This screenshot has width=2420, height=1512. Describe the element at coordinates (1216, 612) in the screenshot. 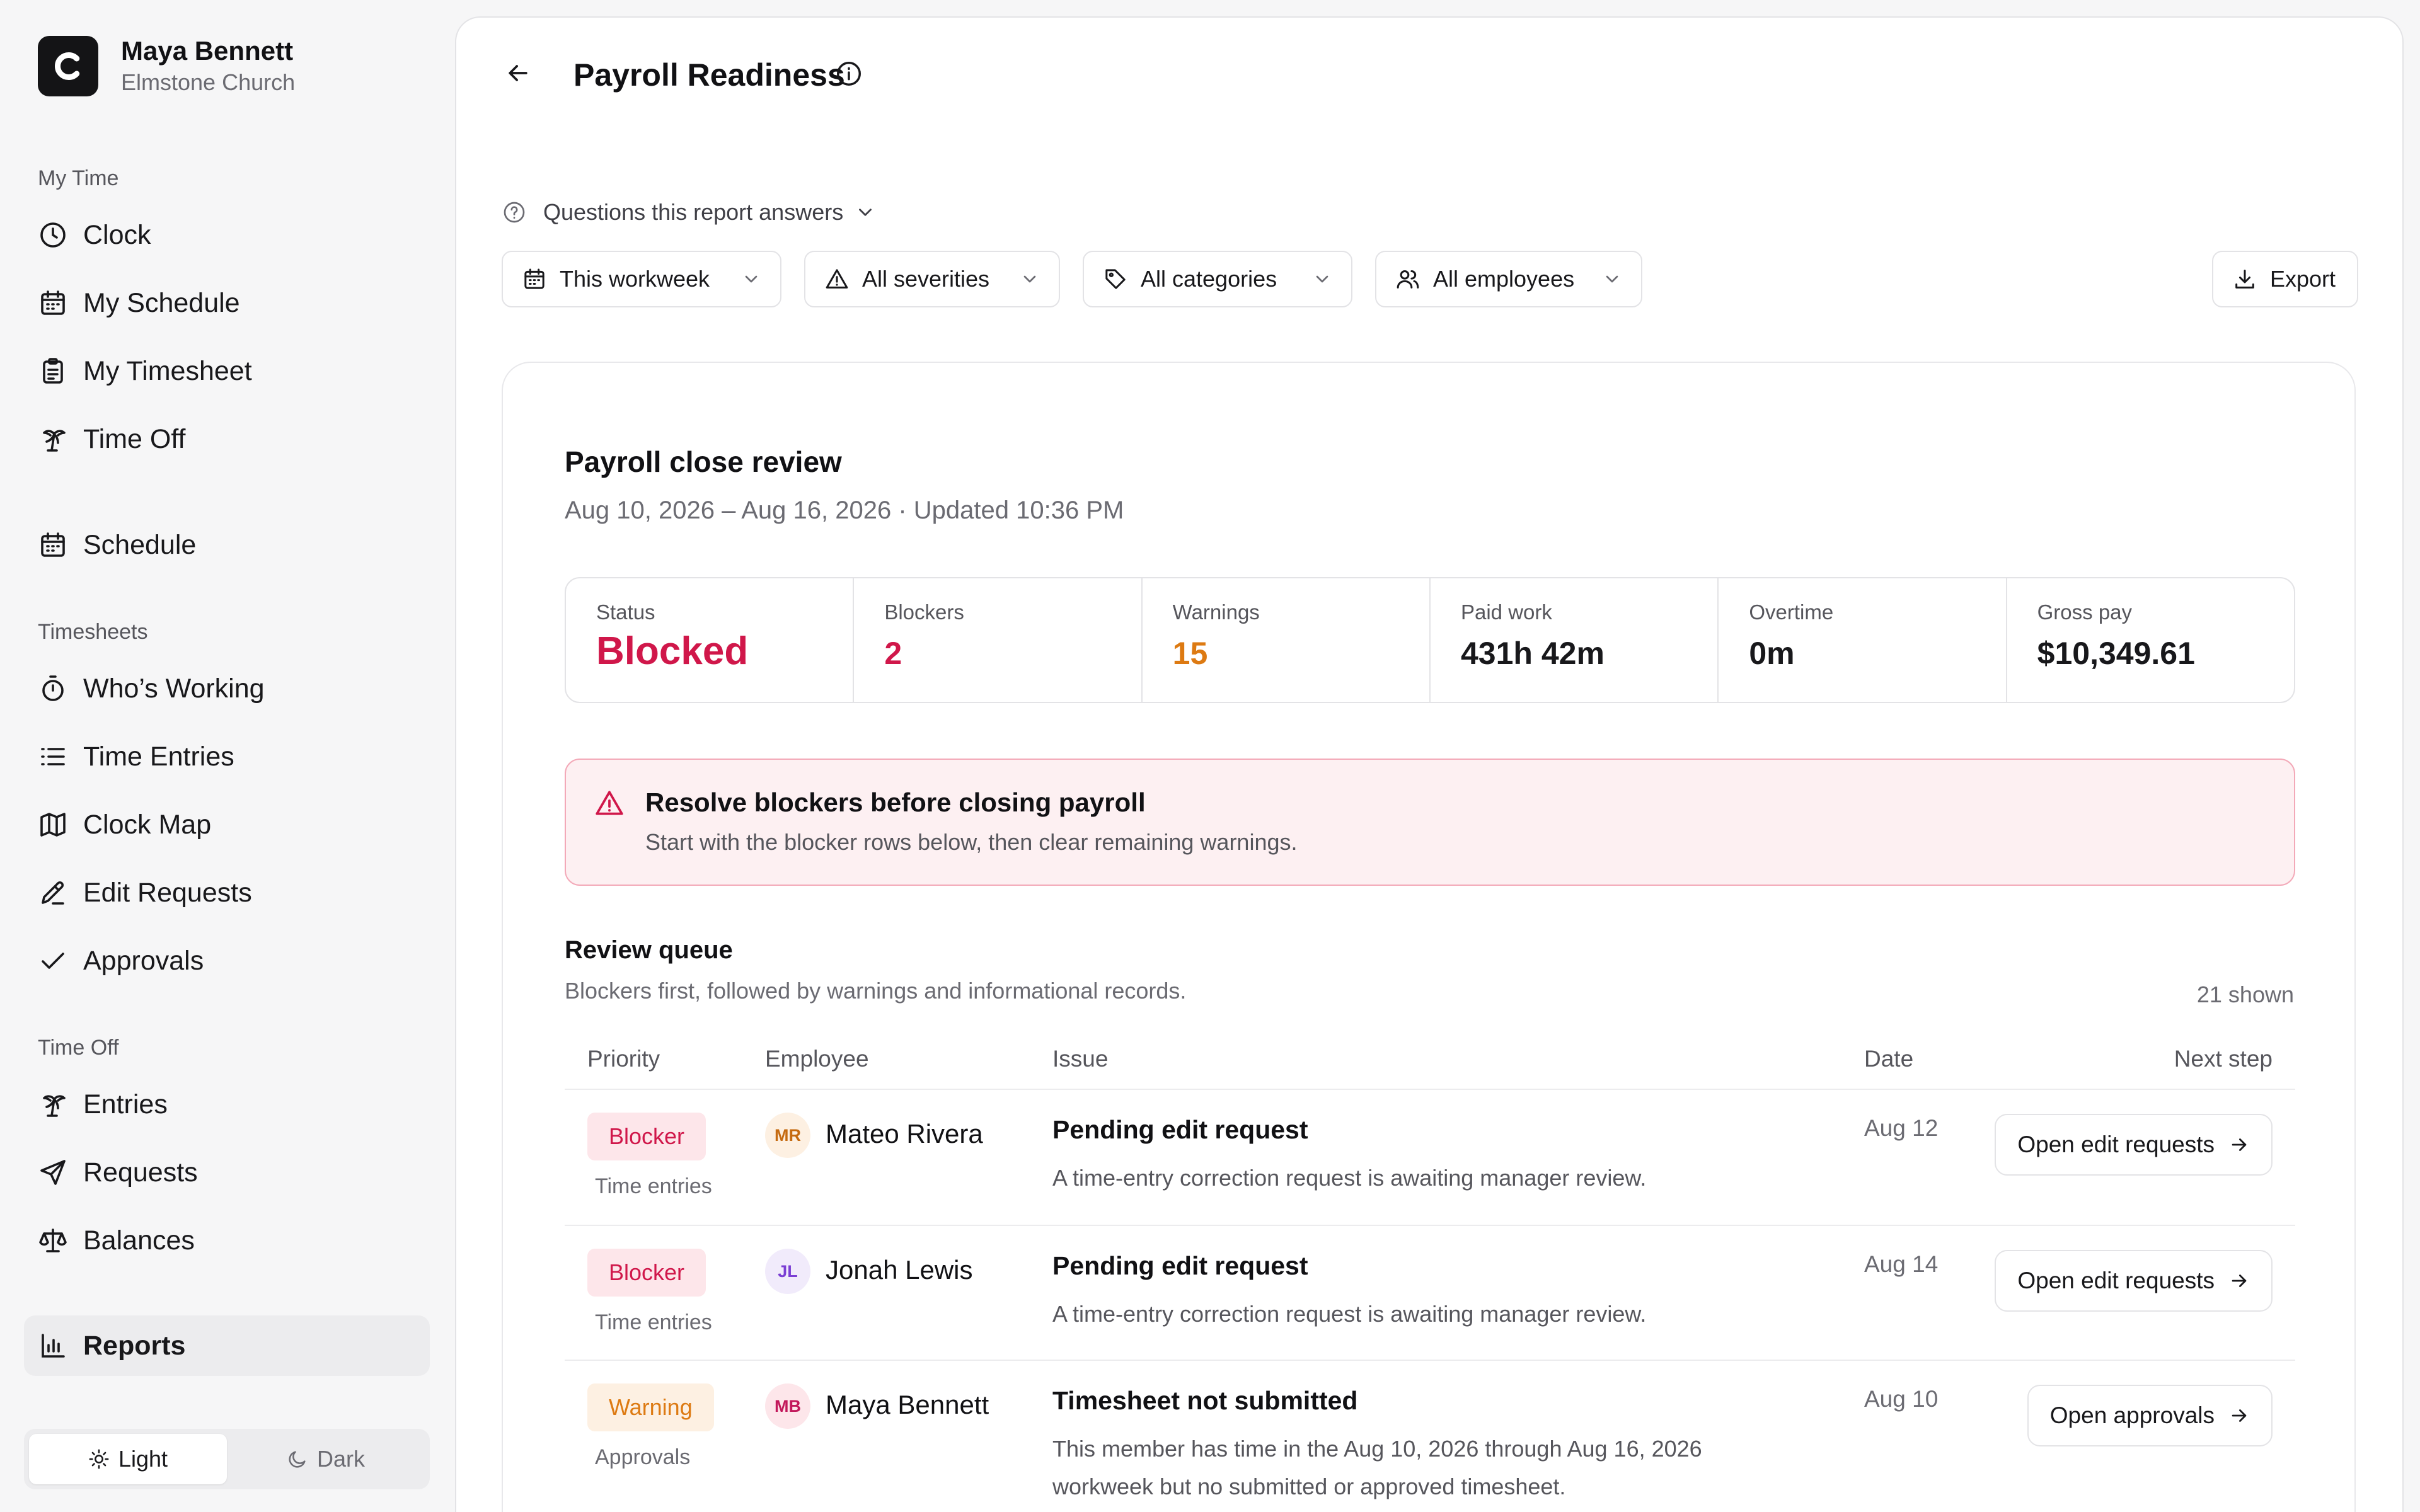

I see `stat-label: Warnings` at that location.